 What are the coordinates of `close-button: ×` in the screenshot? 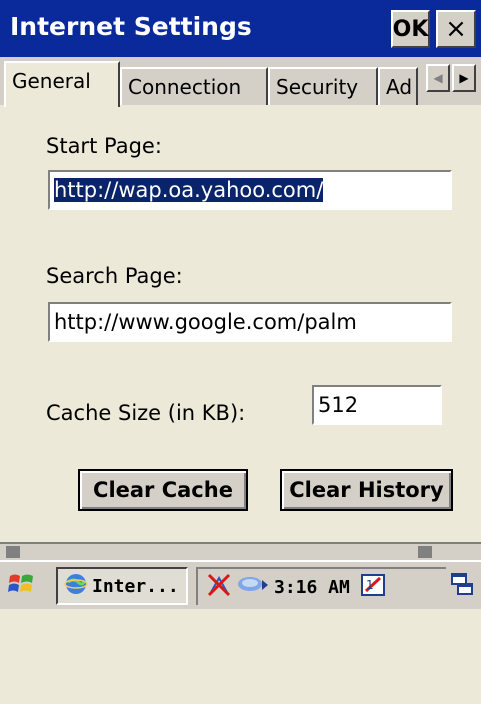 It's located at (456, 29).